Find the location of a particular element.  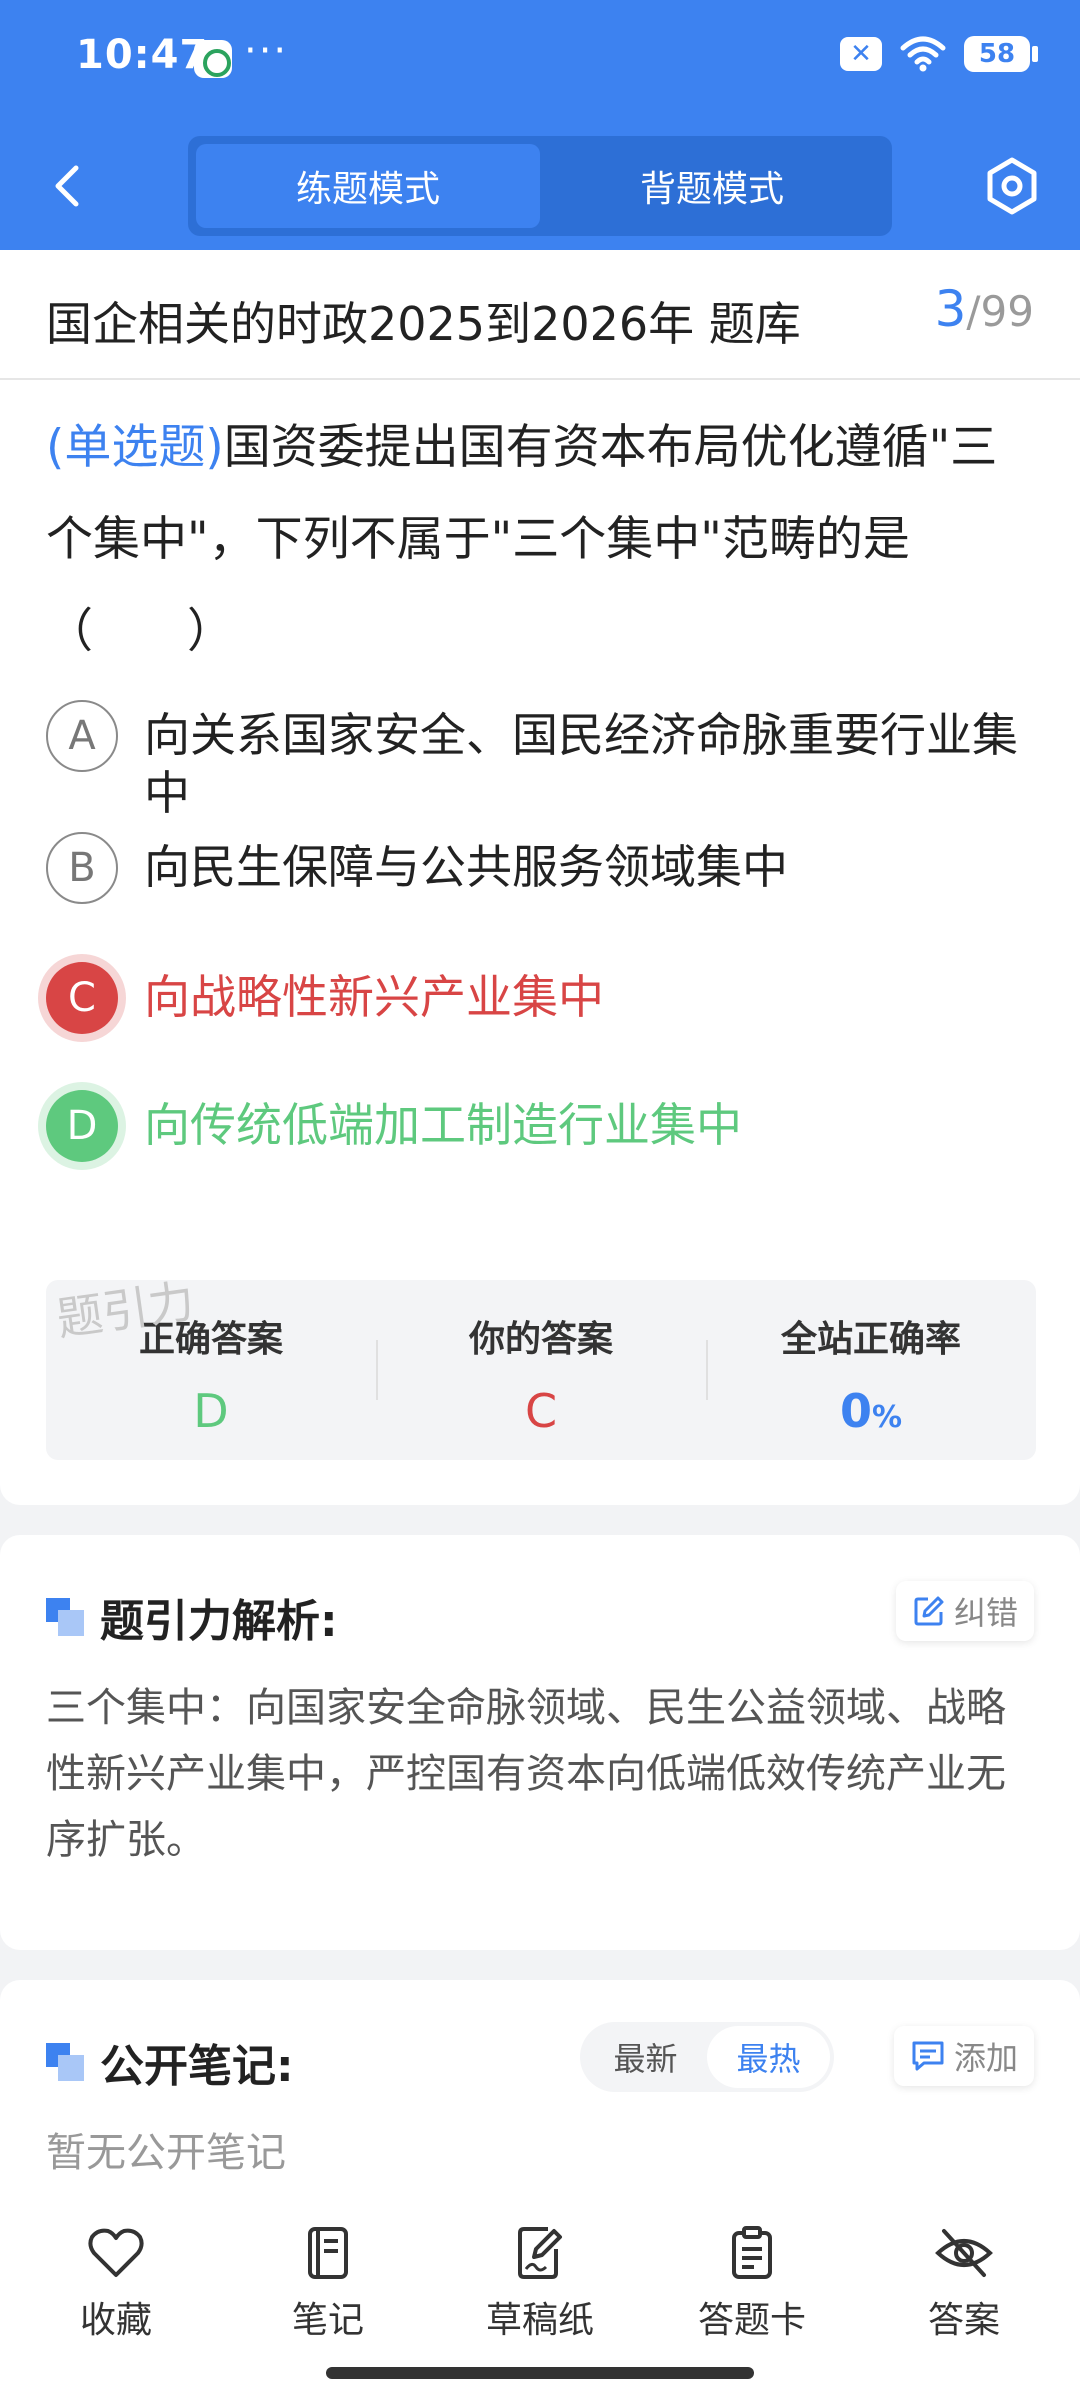

comment-icon is located at coordinates (928, 2056).